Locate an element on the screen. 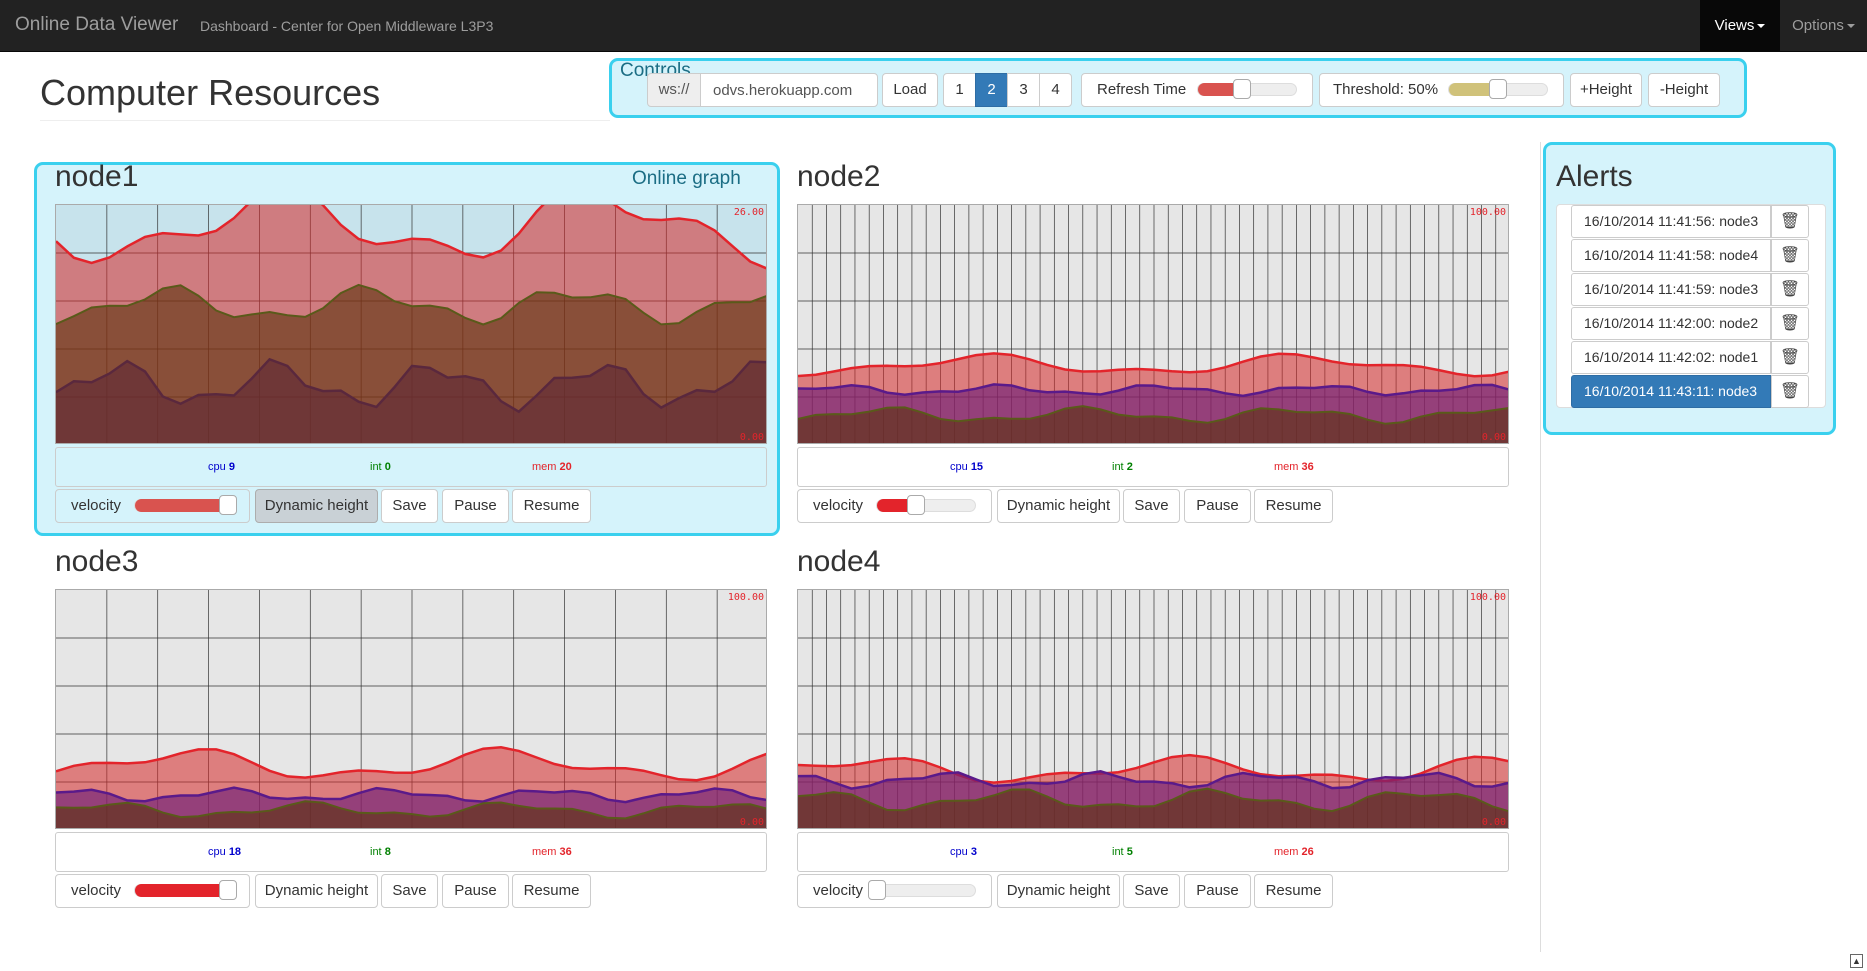 This screenshot has height=971, width=1867. page-button-3: 3 is located at coordinates (1023, 90).